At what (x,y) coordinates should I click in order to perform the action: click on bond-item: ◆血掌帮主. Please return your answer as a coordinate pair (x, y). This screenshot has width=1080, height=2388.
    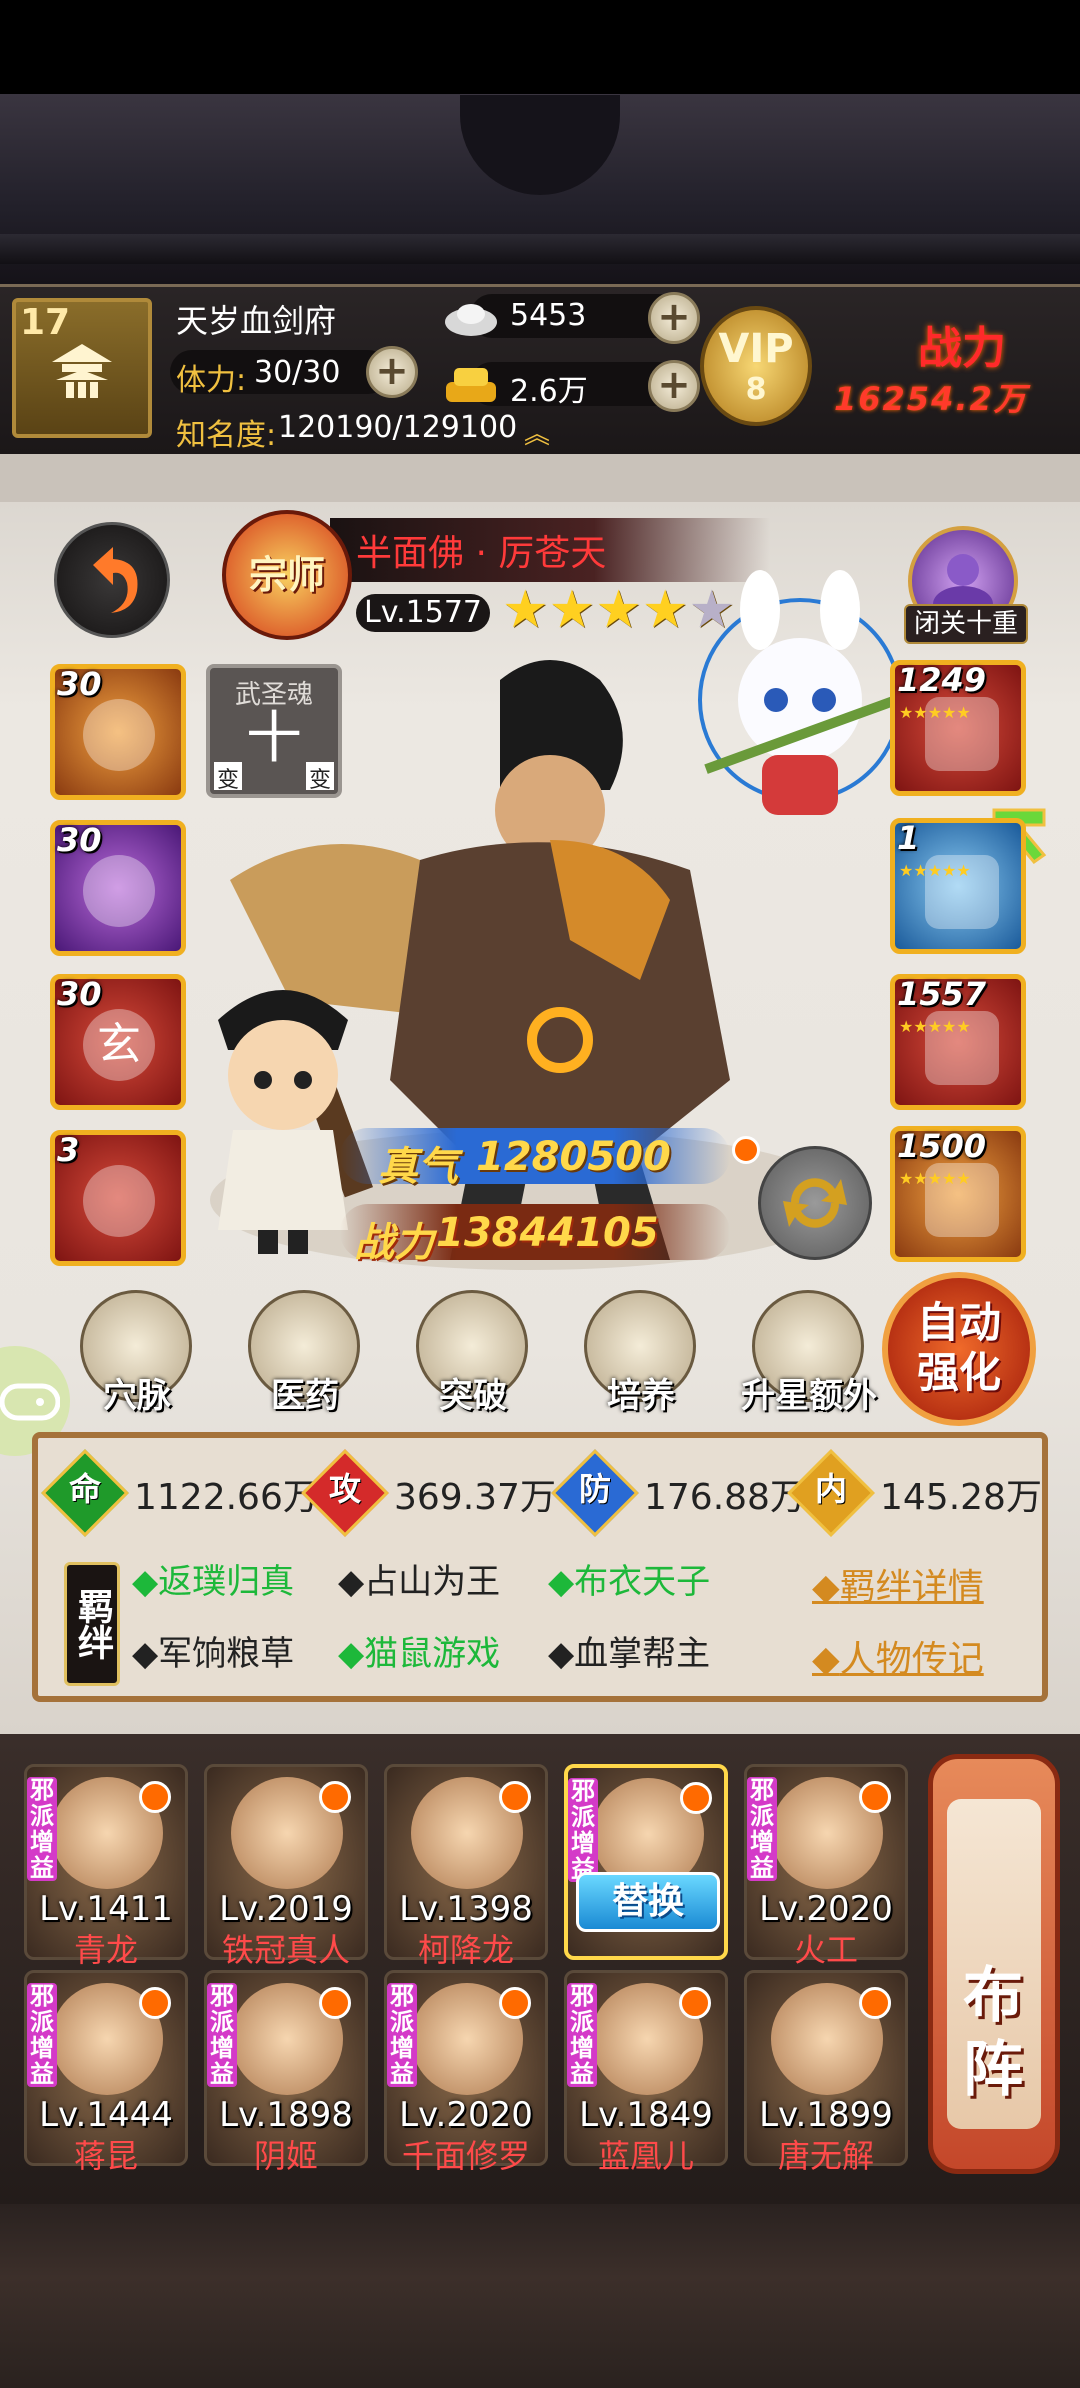
    Looking at the image, I should click on (629, 1650).